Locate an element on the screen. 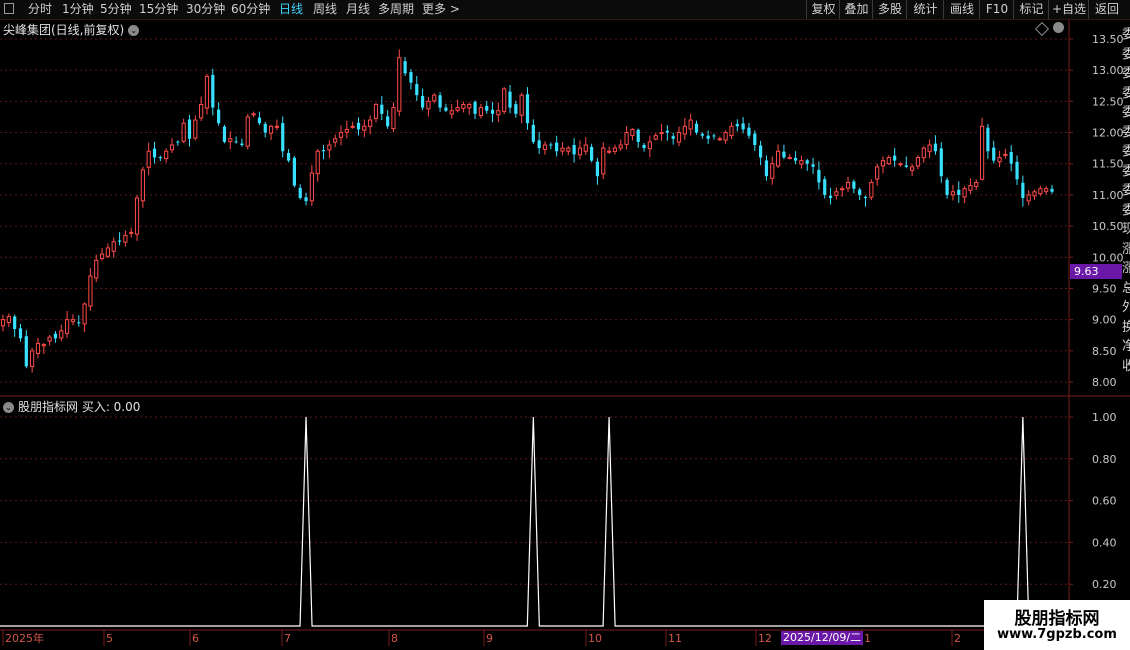 This screenshot has height=650, width=1130. x-tick-label: 10 is located at coordinates (595, 638).